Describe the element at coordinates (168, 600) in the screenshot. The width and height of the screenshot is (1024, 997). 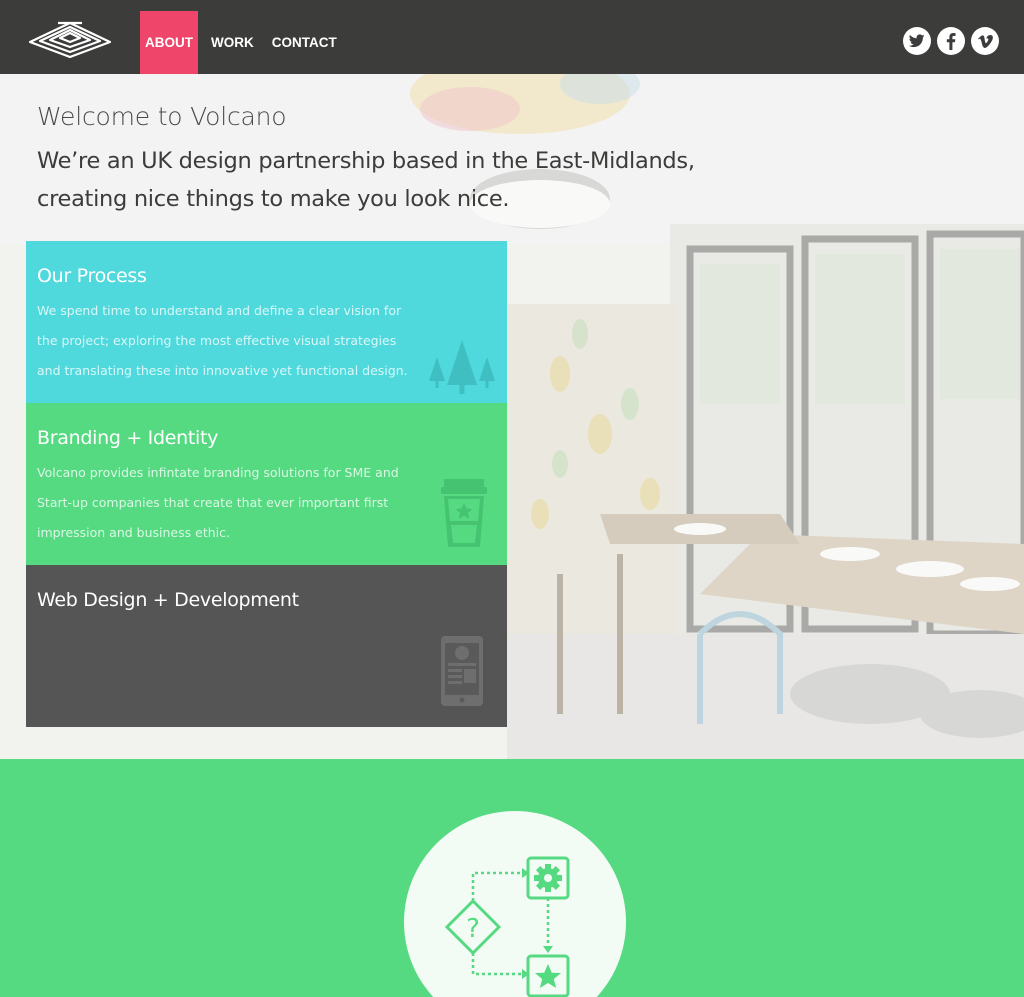
I see `card-title: Web Design + Development` at that location.